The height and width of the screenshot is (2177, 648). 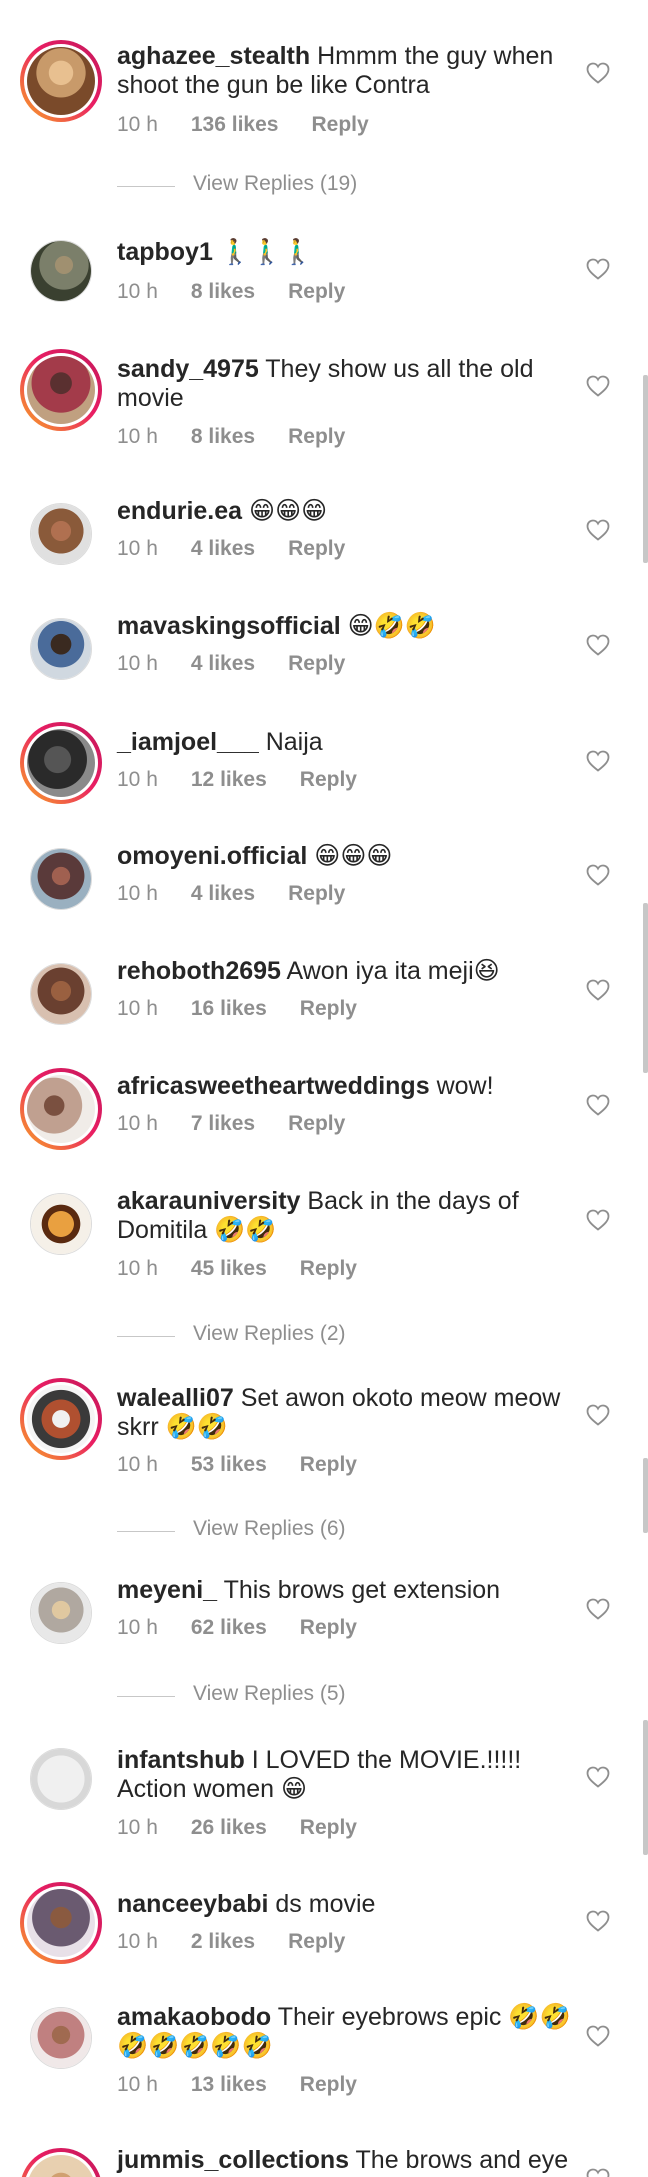 I want to click on comment-likes: 136 likes, so click(x=235, y=124).